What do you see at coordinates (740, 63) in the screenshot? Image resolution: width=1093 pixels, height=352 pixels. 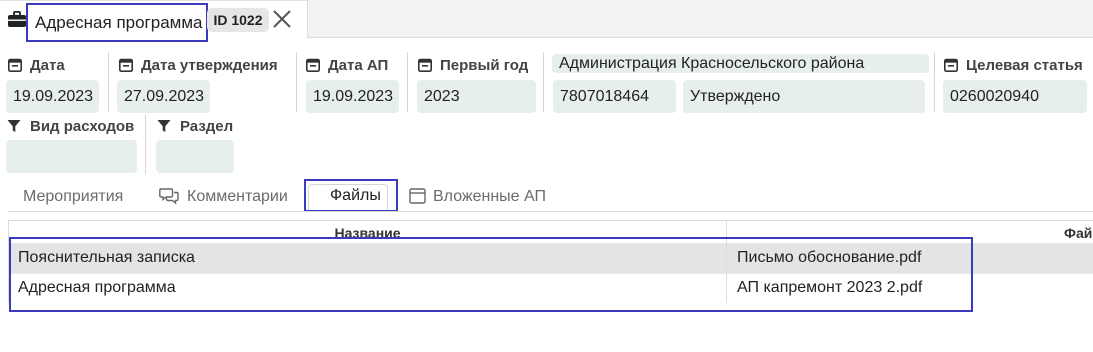 I see `organization-name: Администрация Красносельского района` at bounding box center [740, 63].